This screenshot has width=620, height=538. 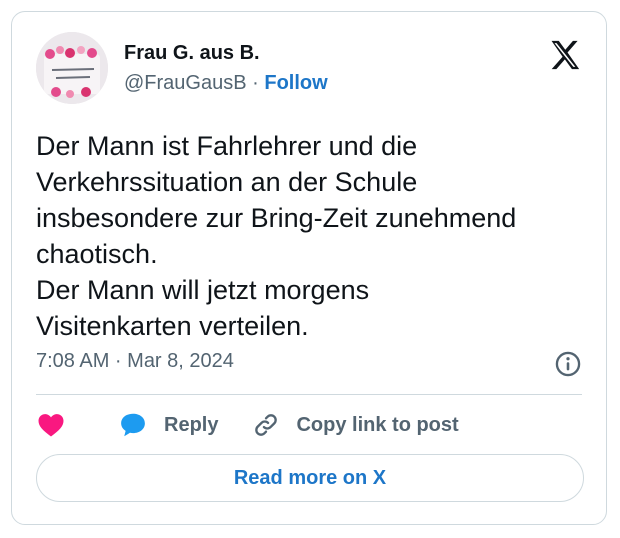 I want to click on author-avatar, so click(x=72, y=68).